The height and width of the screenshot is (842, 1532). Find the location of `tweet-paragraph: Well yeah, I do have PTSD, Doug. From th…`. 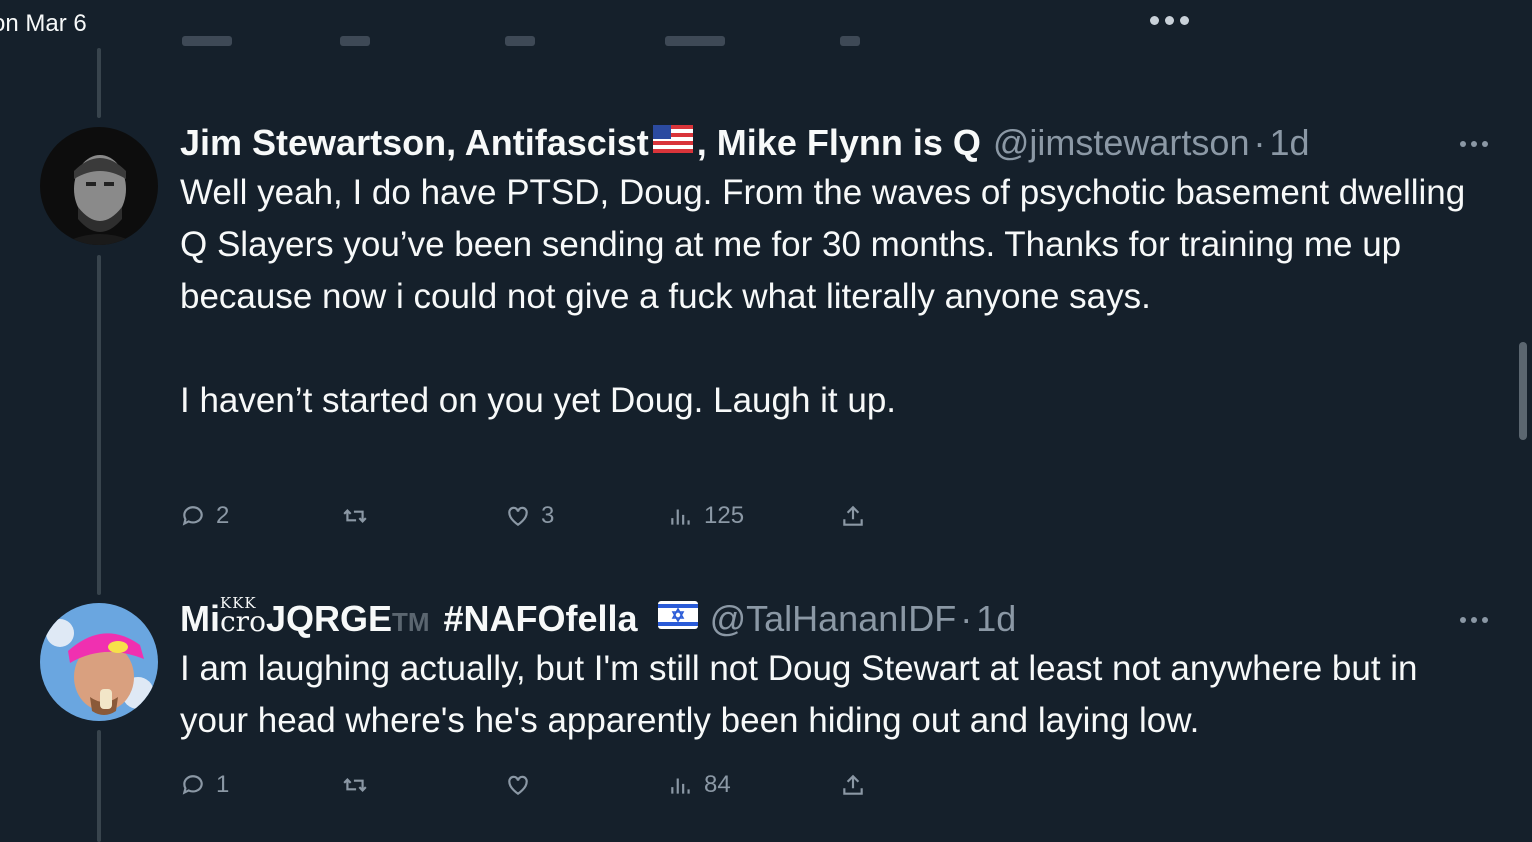

tweet-paragraph: Well yeah, I do have PTSD, Doug. From th… is located at coordinates (823, 244).